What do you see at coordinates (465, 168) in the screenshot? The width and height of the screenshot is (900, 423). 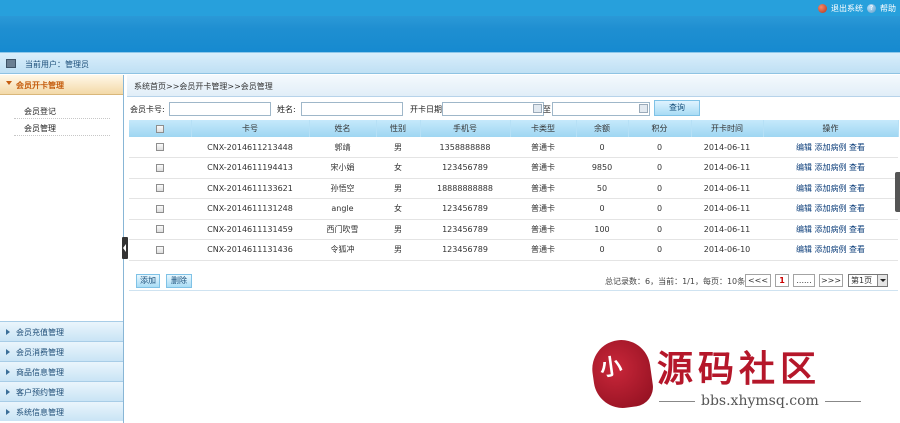 I see `phone-cell: 123456789` at bounding box center [465, 168].